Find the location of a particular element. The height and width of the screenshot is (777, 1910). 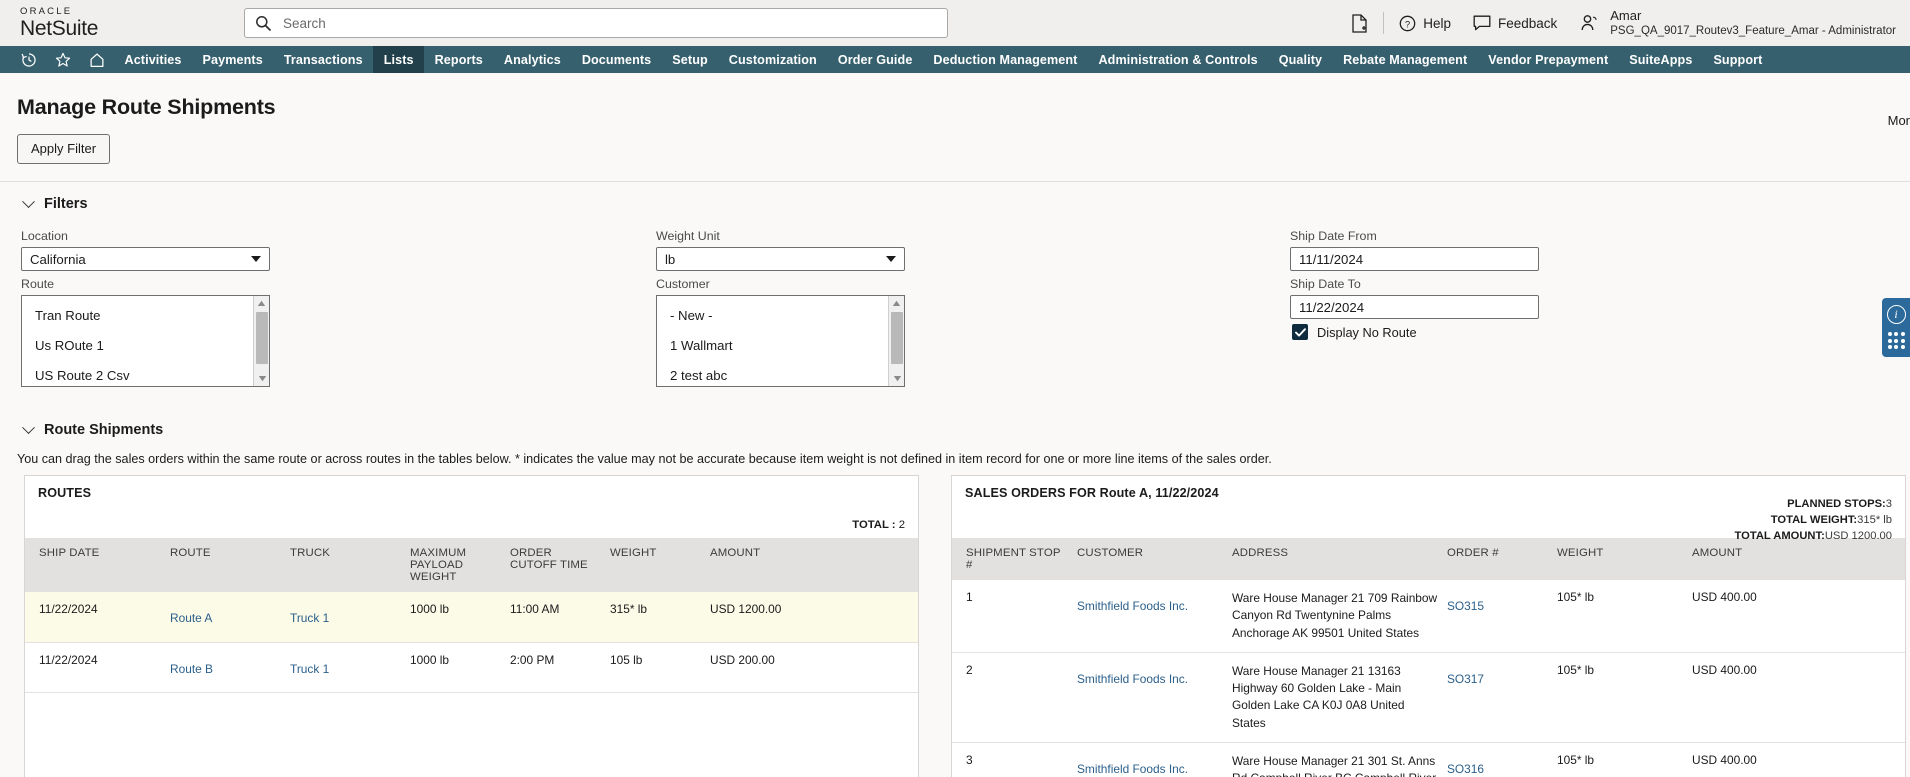

planned-stops-stat: PLANNED STOPS:3 is located at coordinates (1813, 504).